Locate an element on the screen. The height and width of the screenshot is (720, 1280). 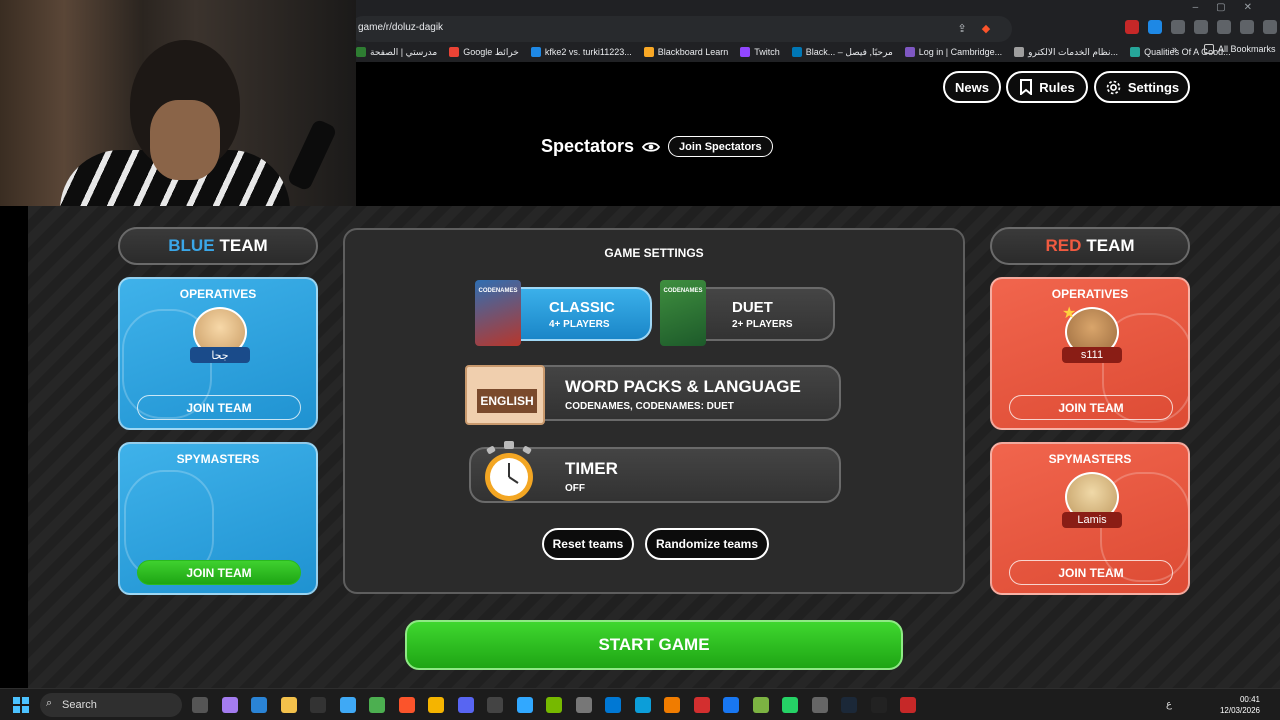
red-team-header: RED TEAM is located at coordinates (1090, 246).